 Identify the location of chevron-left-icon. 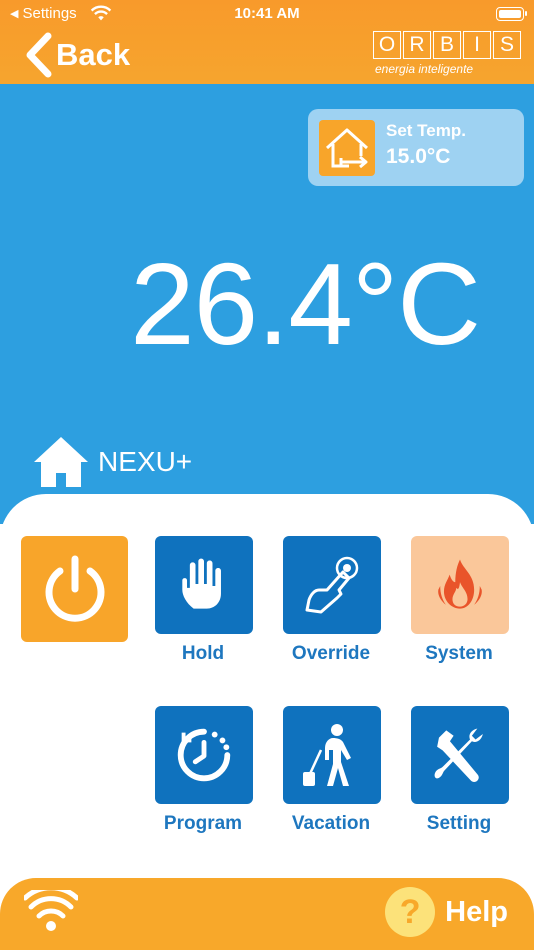
(39, 55).